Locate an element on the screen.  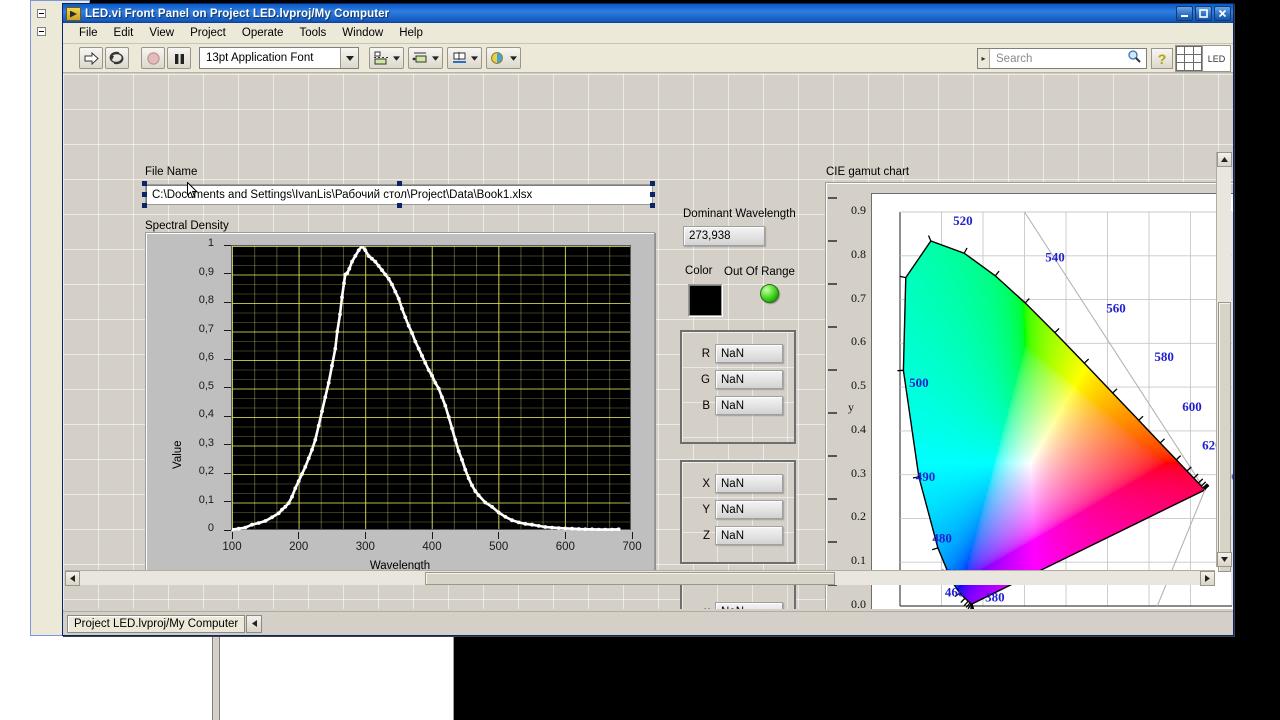
font-selector: 13pt Application Font is located at coordinates (279, 58).